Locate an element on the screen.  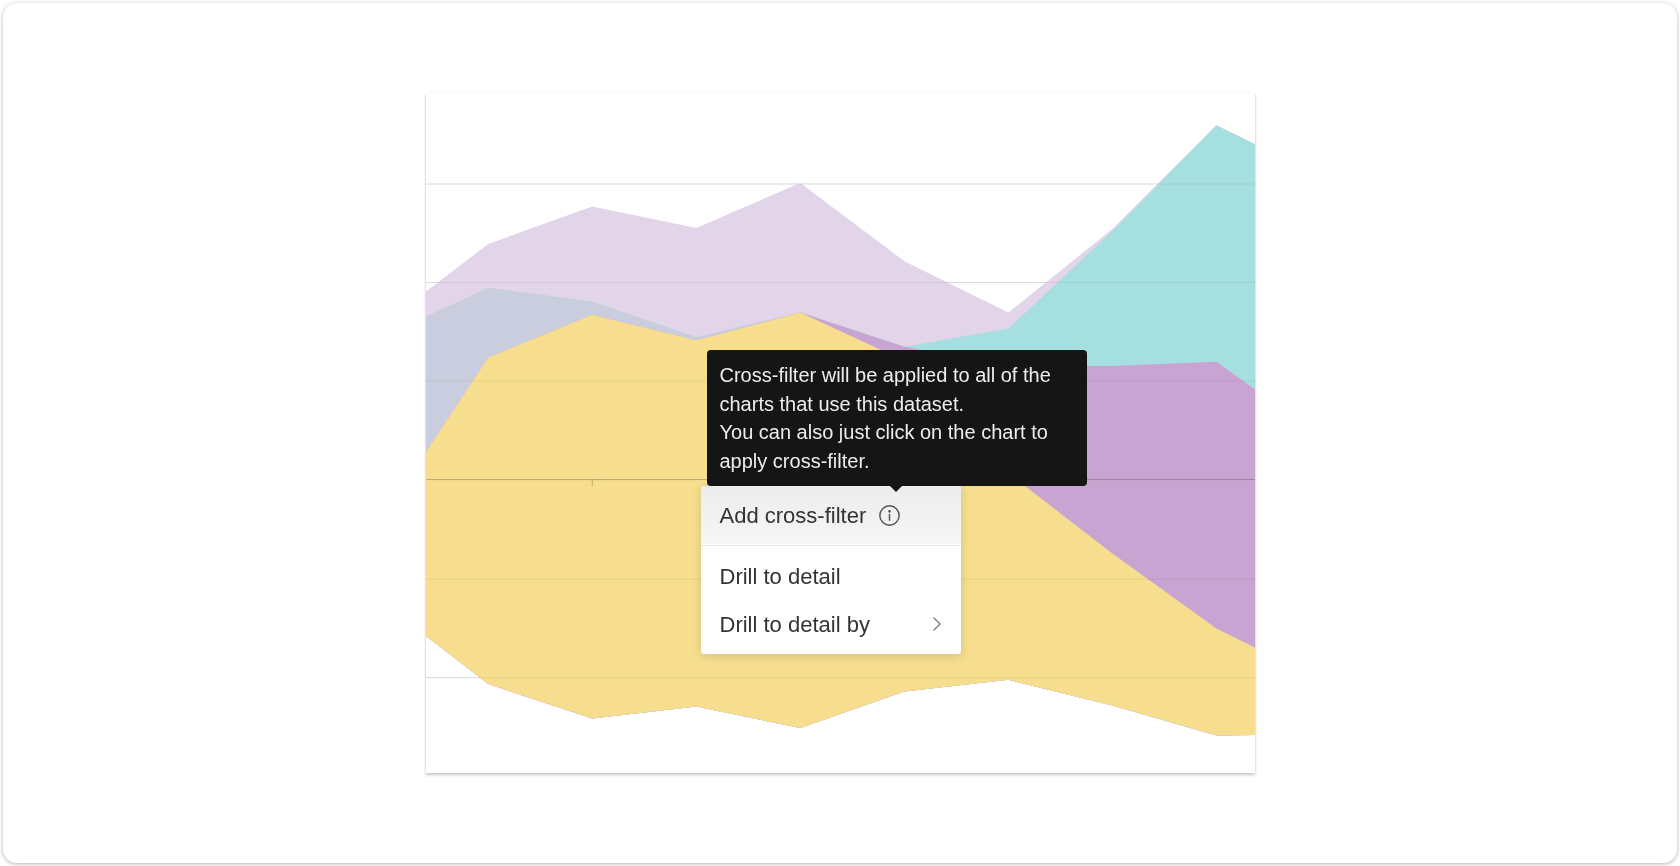
menu-item: Add cross-filter is located at coordinates (830, 515).